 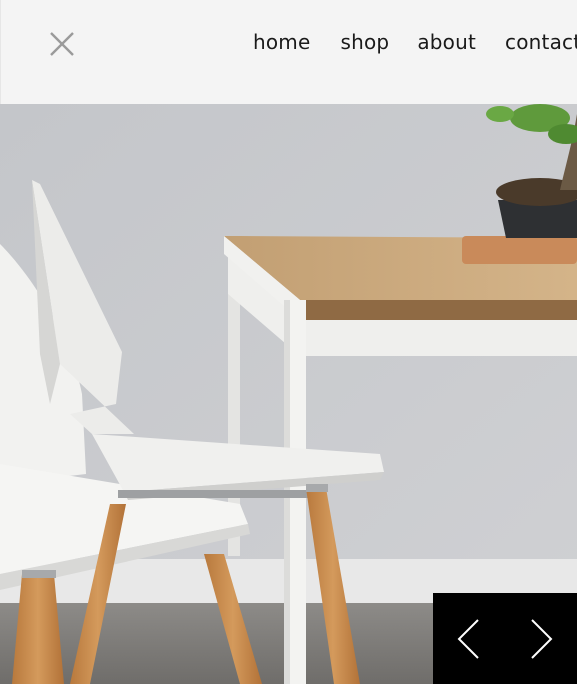 What do you see at coordinates (438, 310) in the screenshot?
I see `table-top-edge` at bounding box center [438, 310].